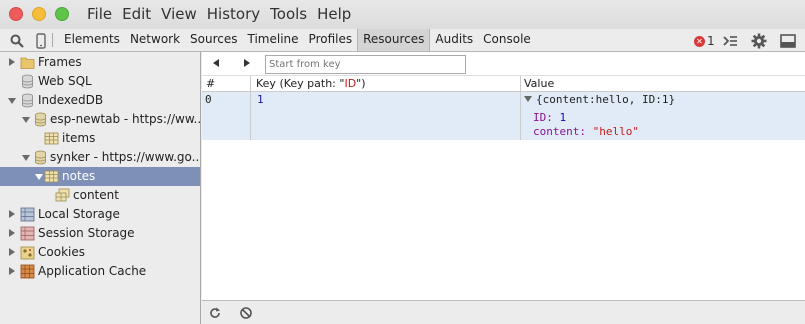 The width and height of the screenshot is (805, 324). What do you see at coordinates (247, 63) in the screenshot?
I see `next-page-icon` at bounding box center [247, 63].